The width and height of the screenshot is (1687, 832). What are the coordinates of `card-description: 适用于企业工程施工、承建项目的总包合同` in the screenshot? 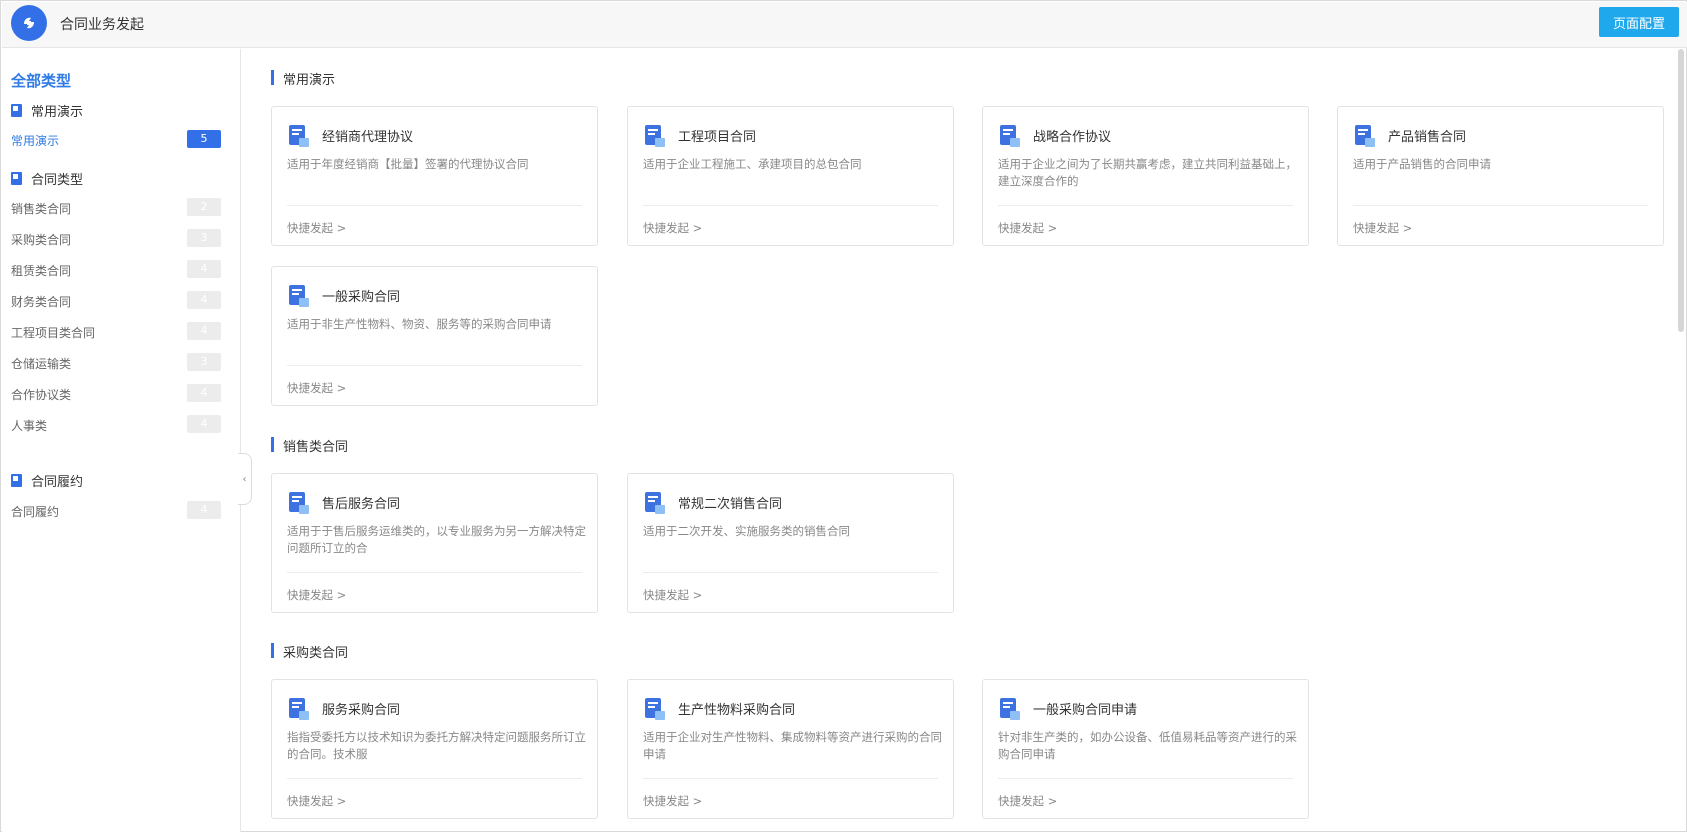 It's located at (752, 164).